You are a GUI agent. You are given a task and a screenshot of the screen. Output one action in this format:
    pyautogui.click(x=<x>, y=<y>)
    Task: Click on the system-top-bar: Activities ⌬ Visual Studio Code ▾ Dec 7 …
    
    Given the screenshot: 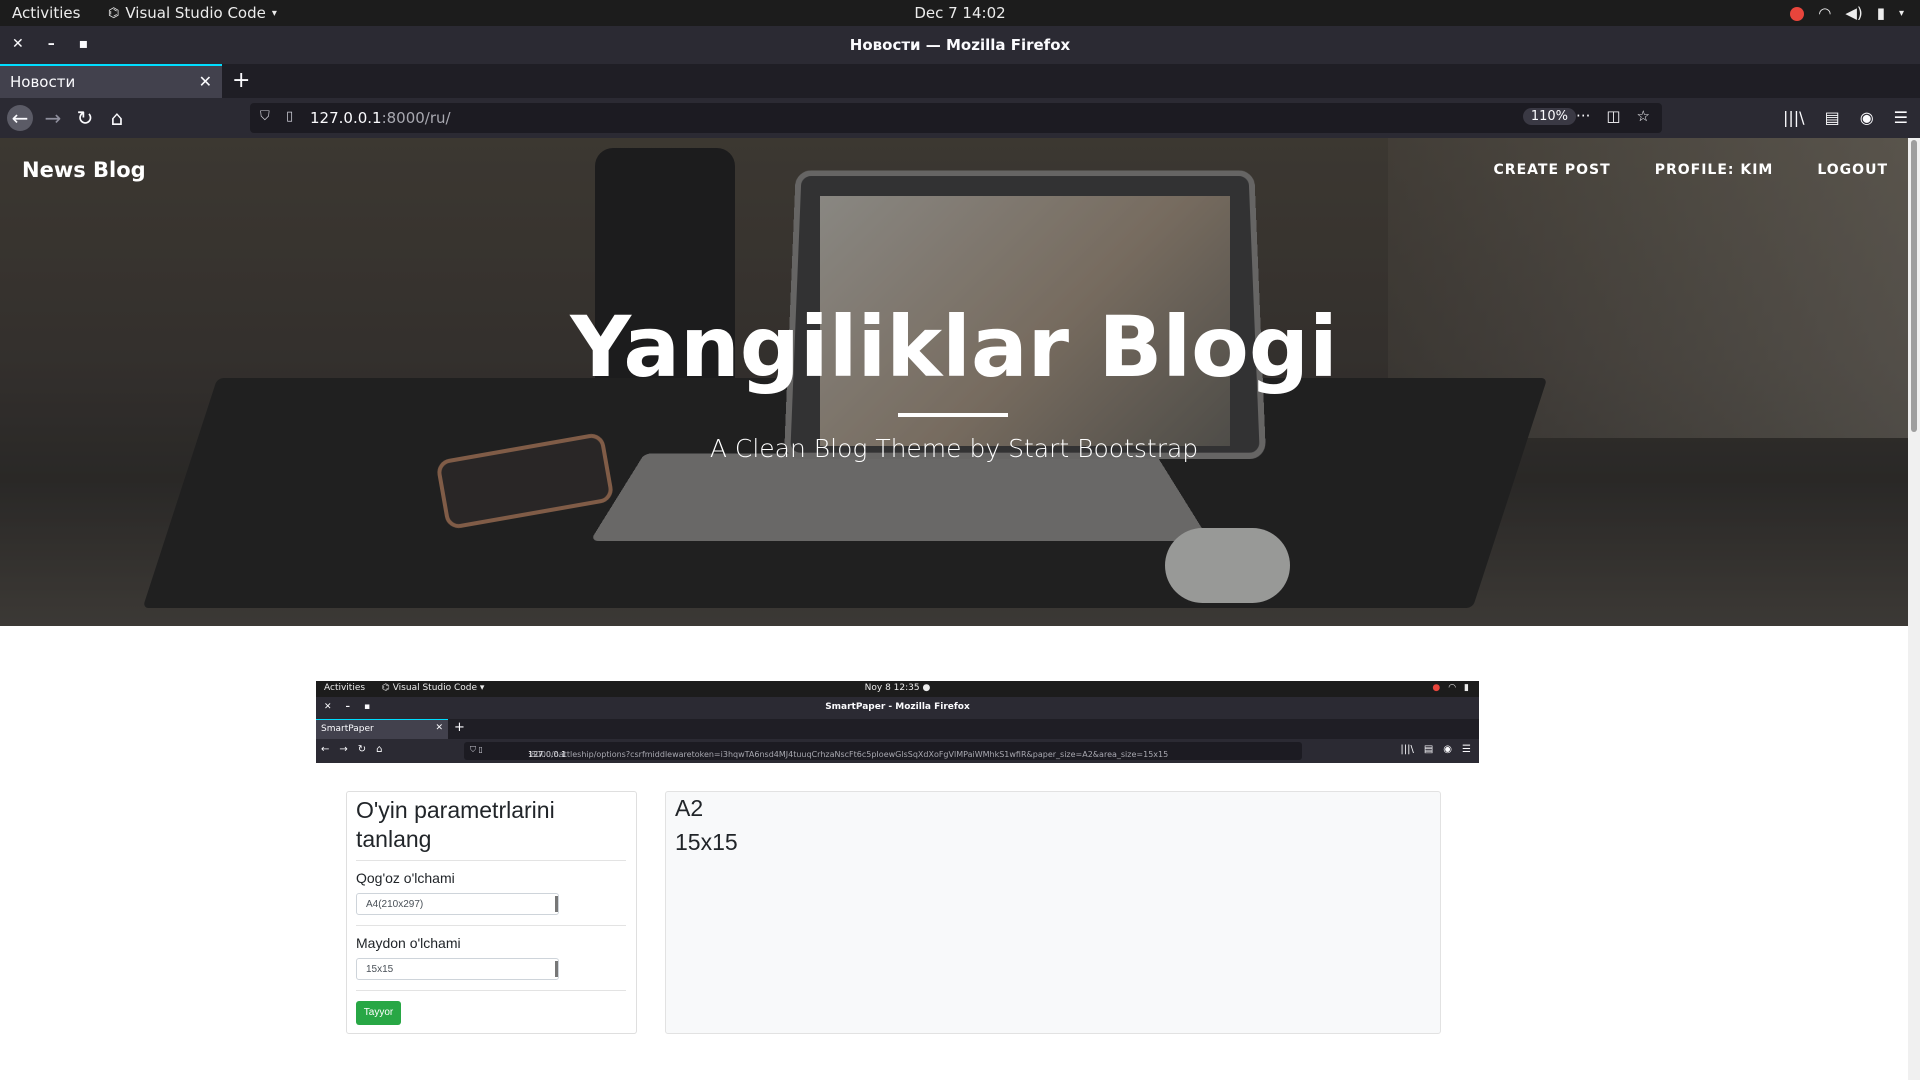 What is the action you would take?
    pyautogui.click(x=960, y=13)
    